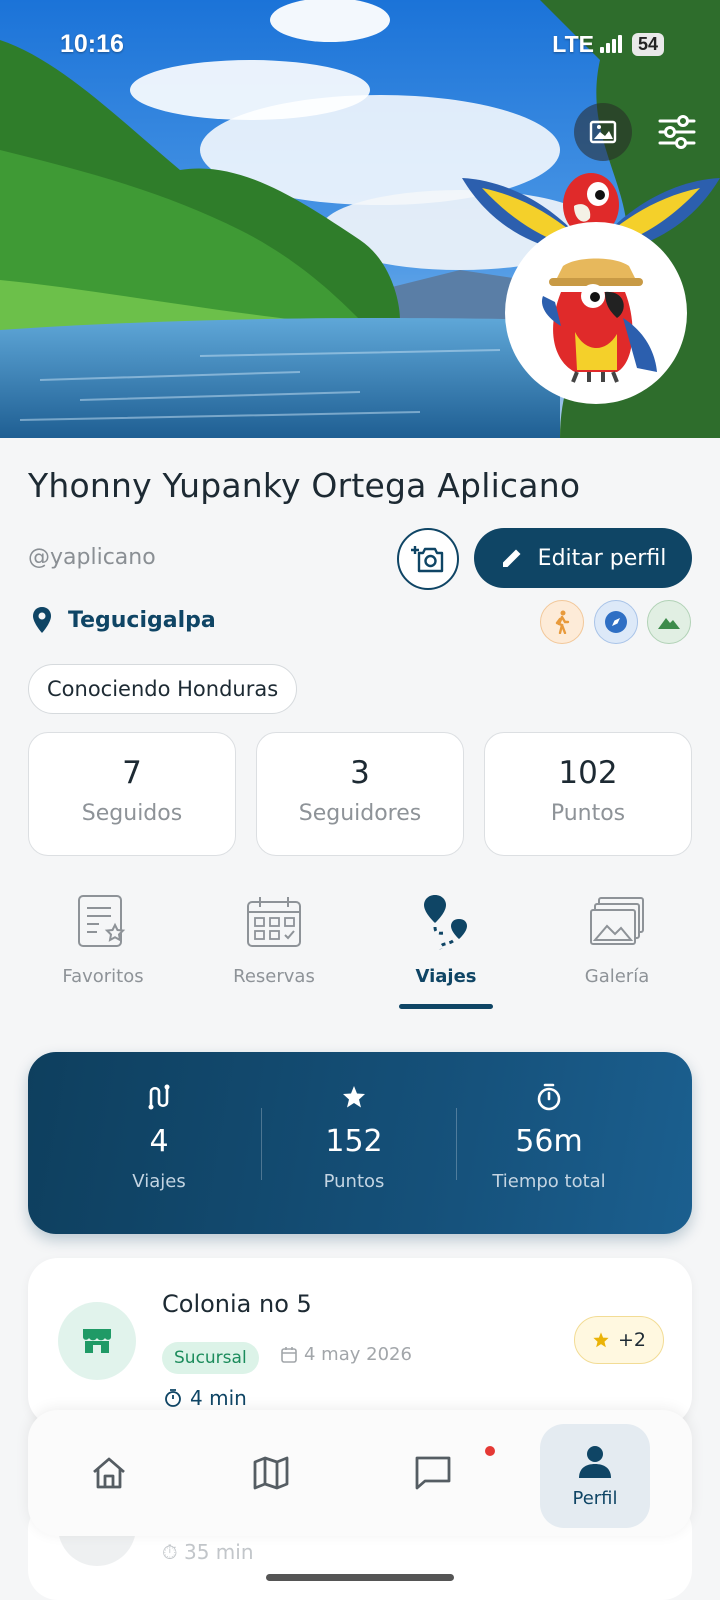 This screenshot has height=1600, width=720. I want to click on mountain-icon, so click(669, 622).